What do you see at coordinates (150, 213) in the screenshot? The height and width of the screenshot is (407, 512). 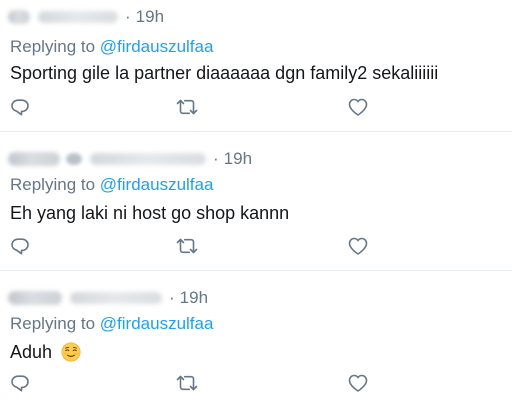 I see `tweet-text: Eh yang laki ni host go shop kannn` at bounding box center [150, 213].